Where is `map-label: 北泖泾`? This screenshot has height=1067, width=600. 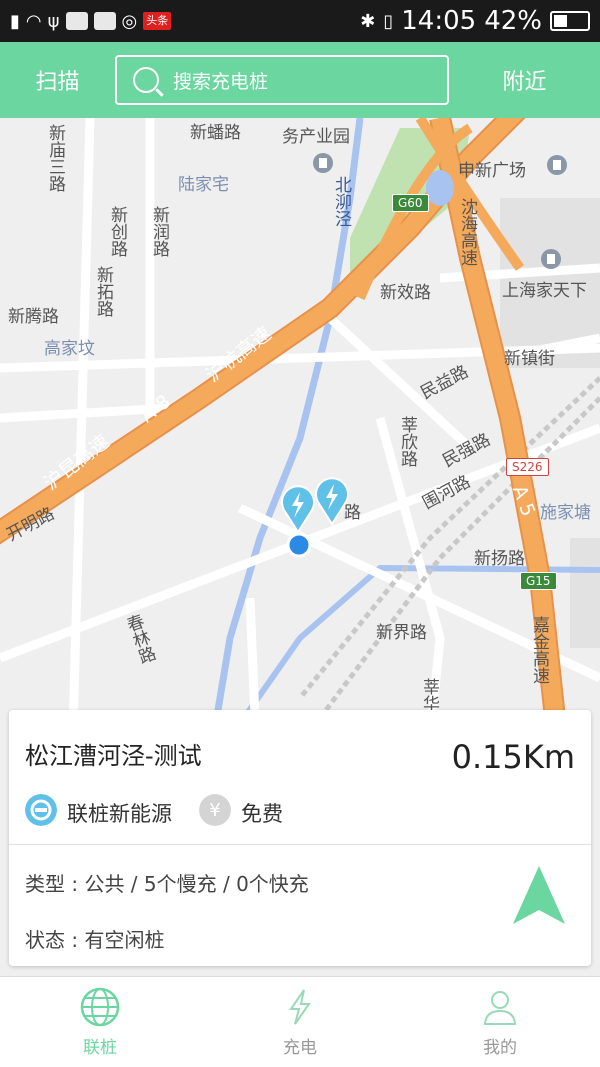 map-label: 北泖泾 is located at coordinates (341, 201).